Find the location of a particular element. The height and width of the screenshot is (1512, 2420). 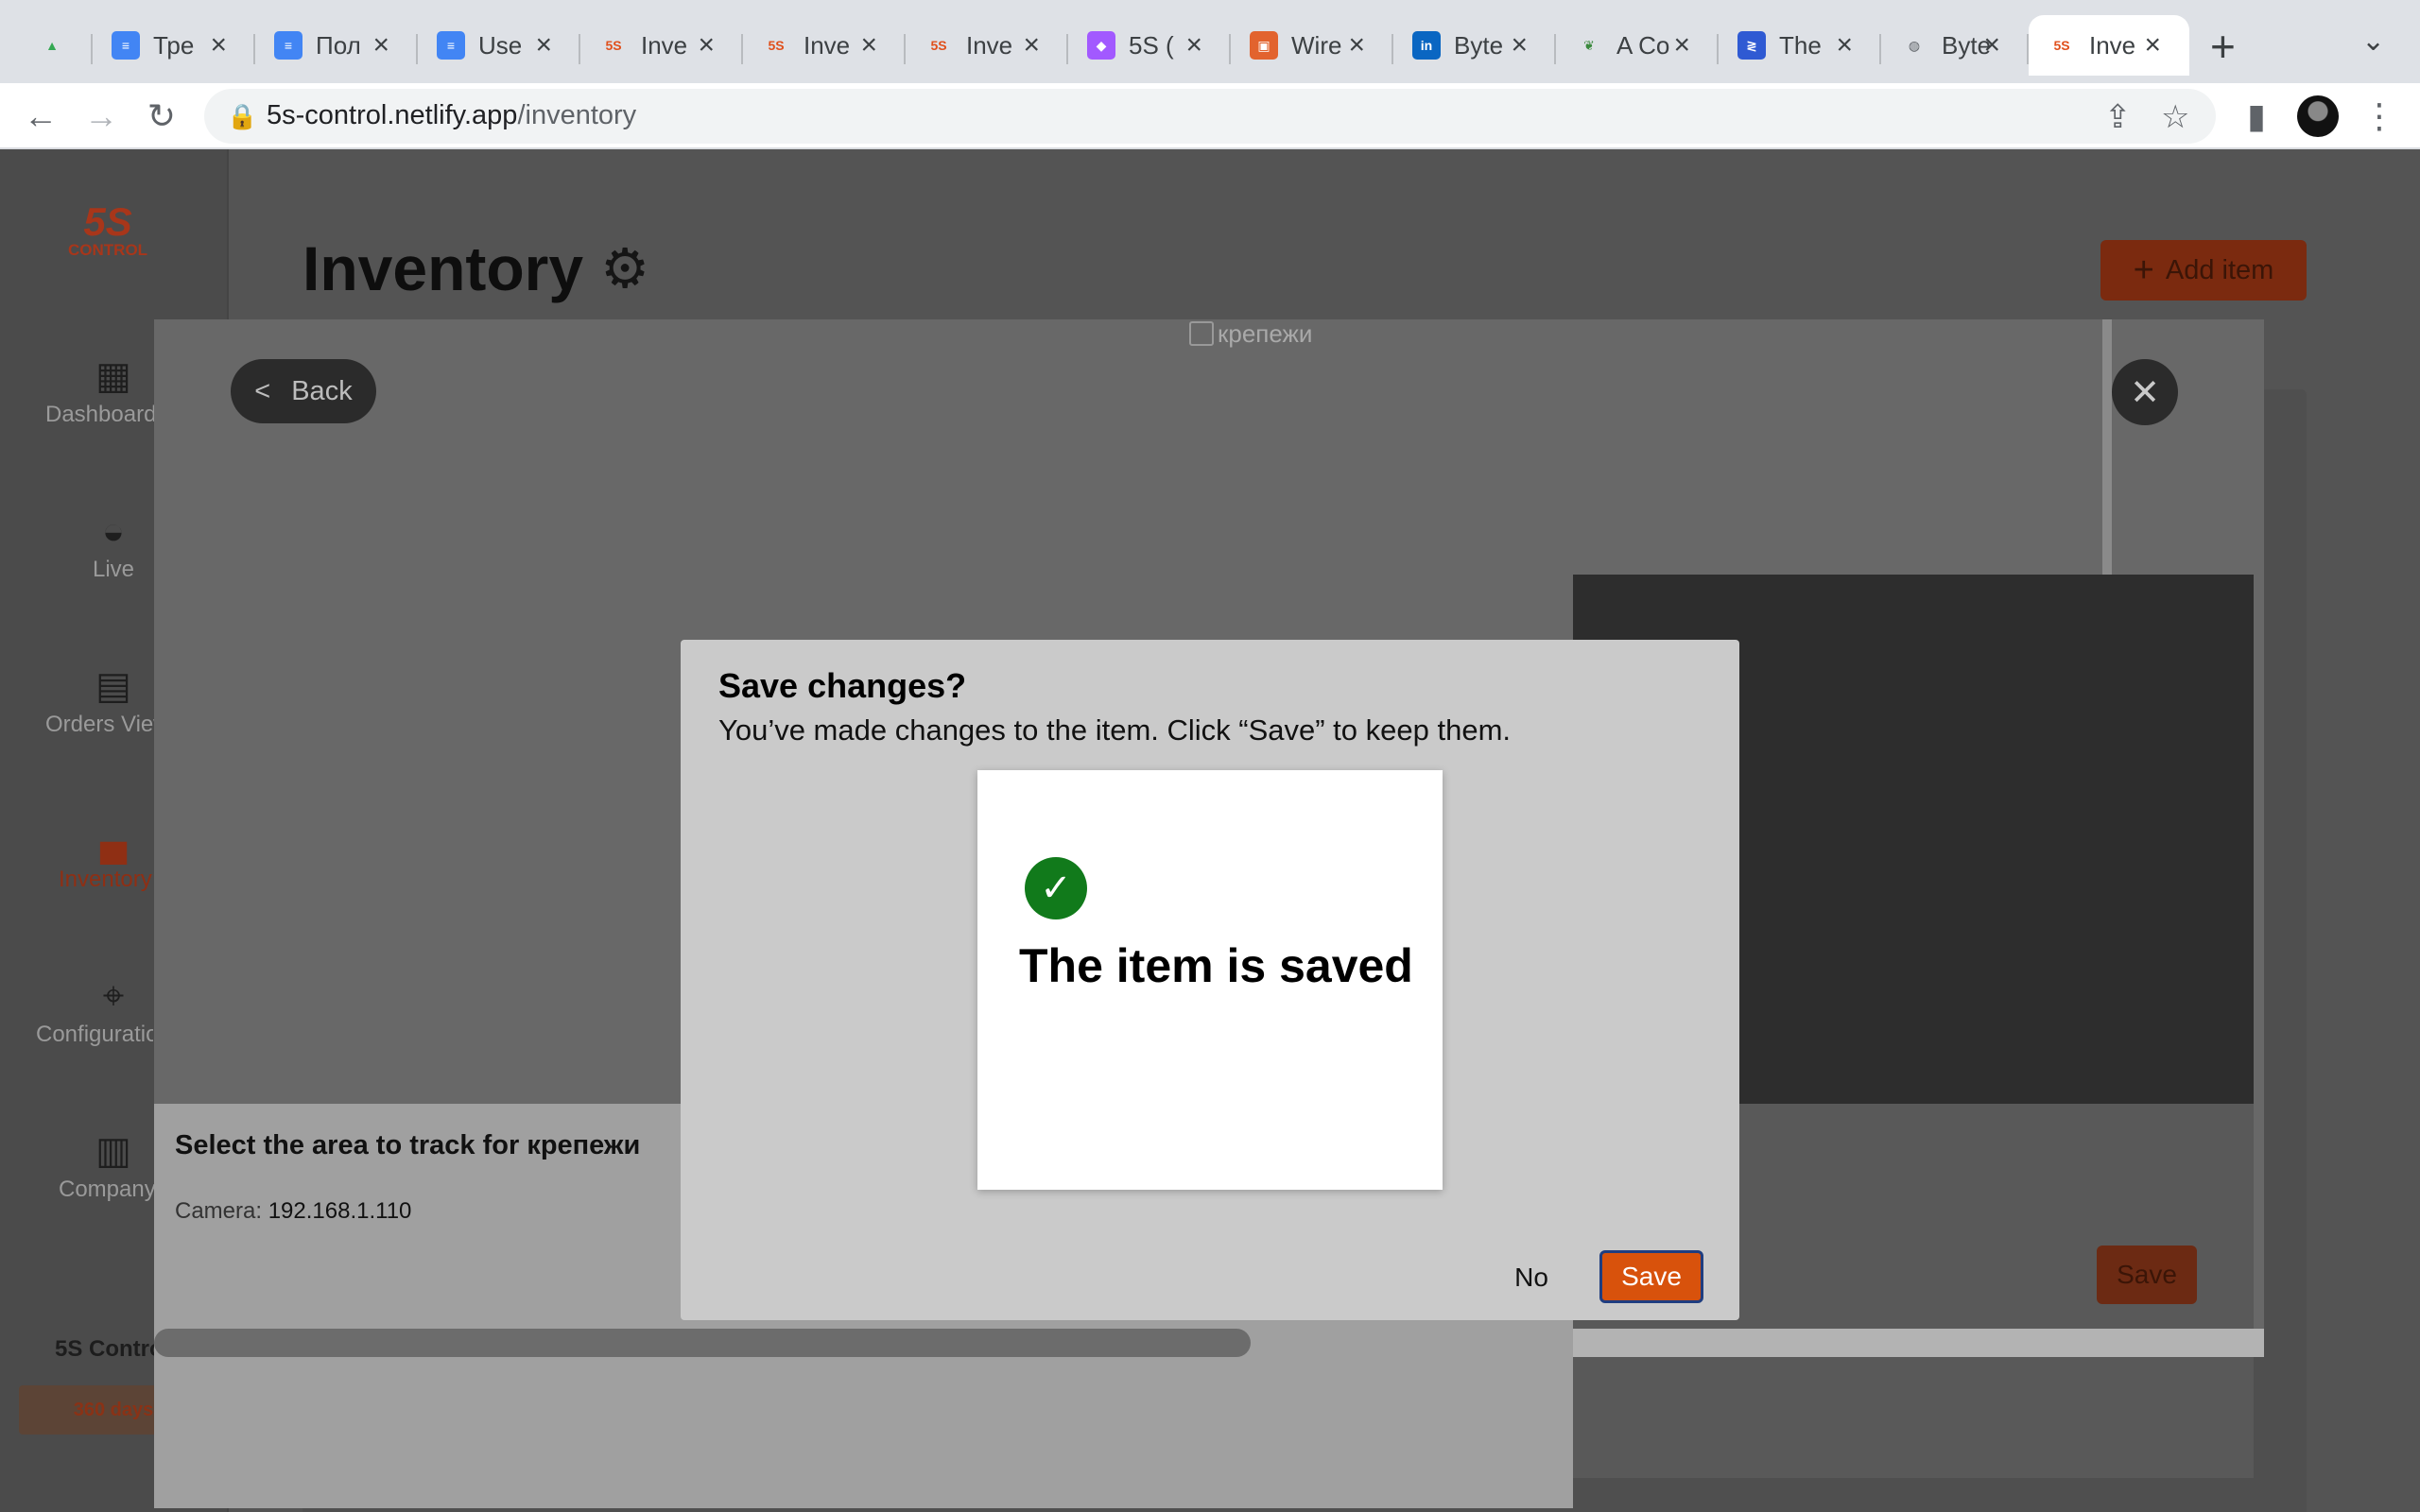

broken-image-icon is located at coordinates (1201, 333).